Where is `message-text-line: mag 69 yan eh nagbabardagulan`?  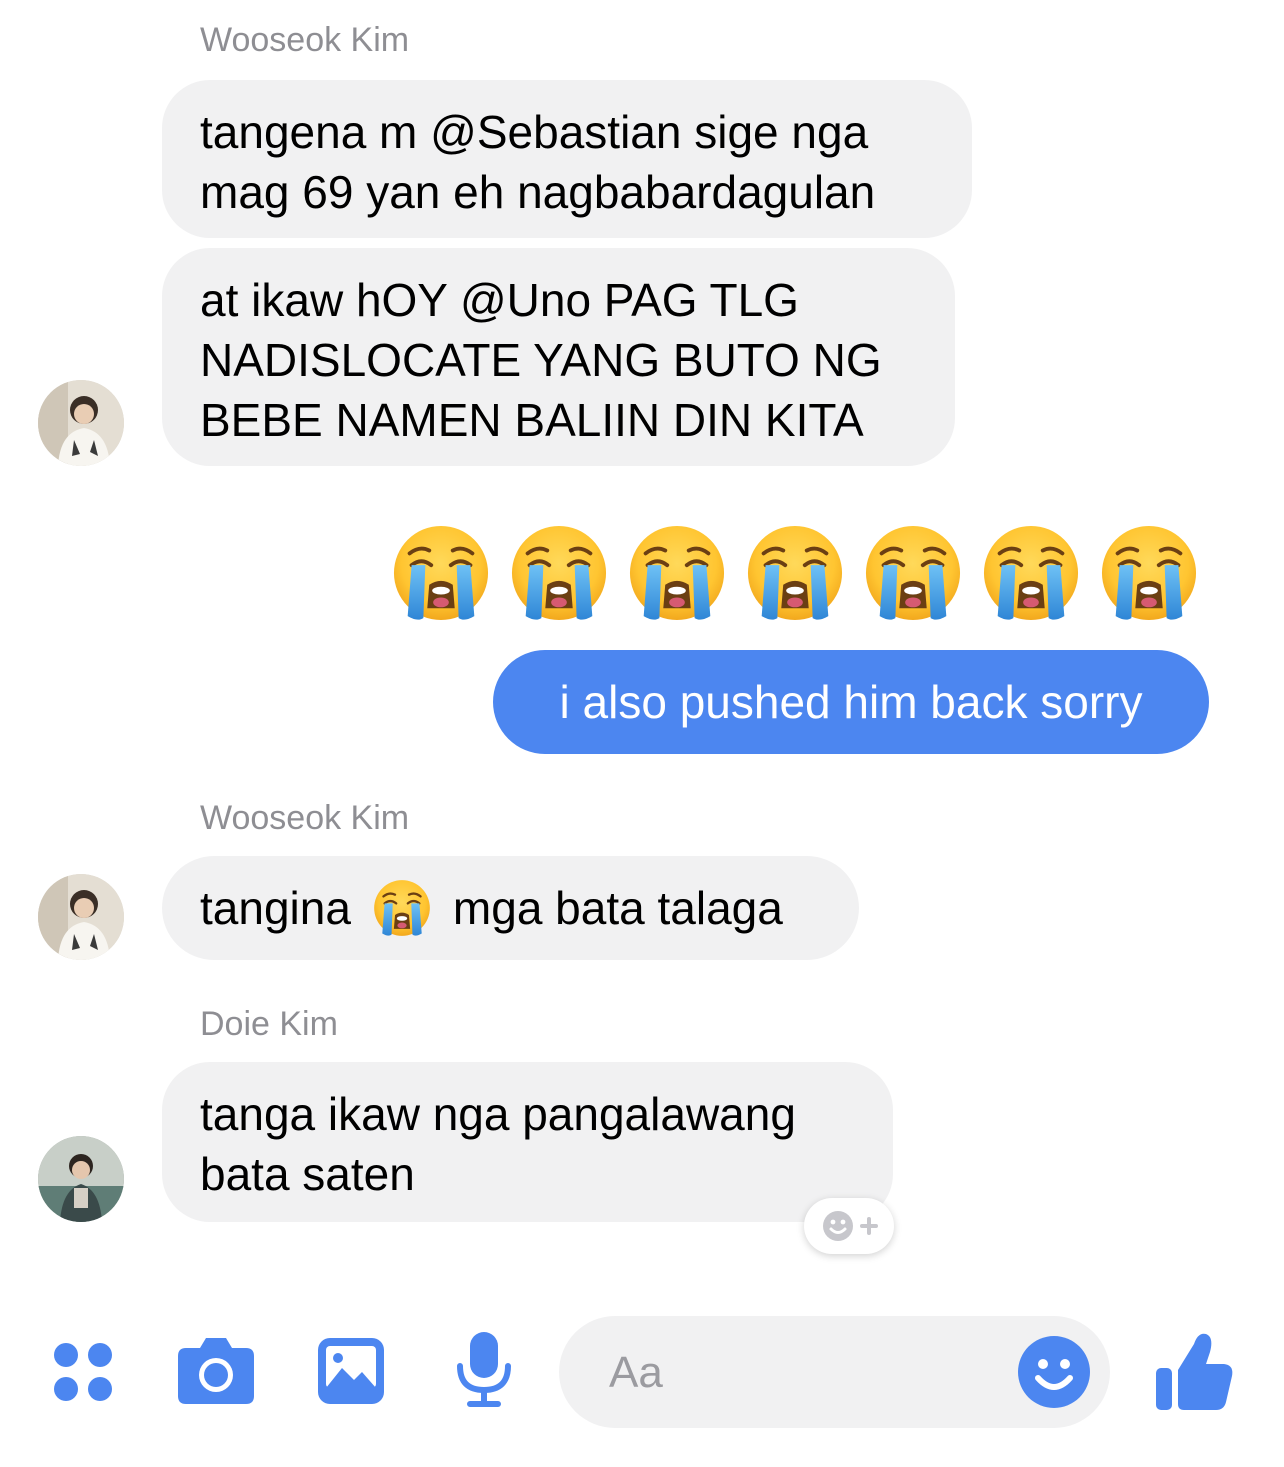
message-text-line: mag 69 yan eh nagbabardagulan is located at coordinates (538, 192).